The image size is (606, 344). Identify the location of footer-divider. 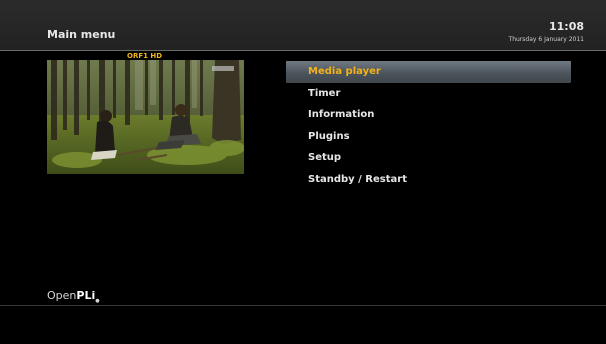
(303, 305).